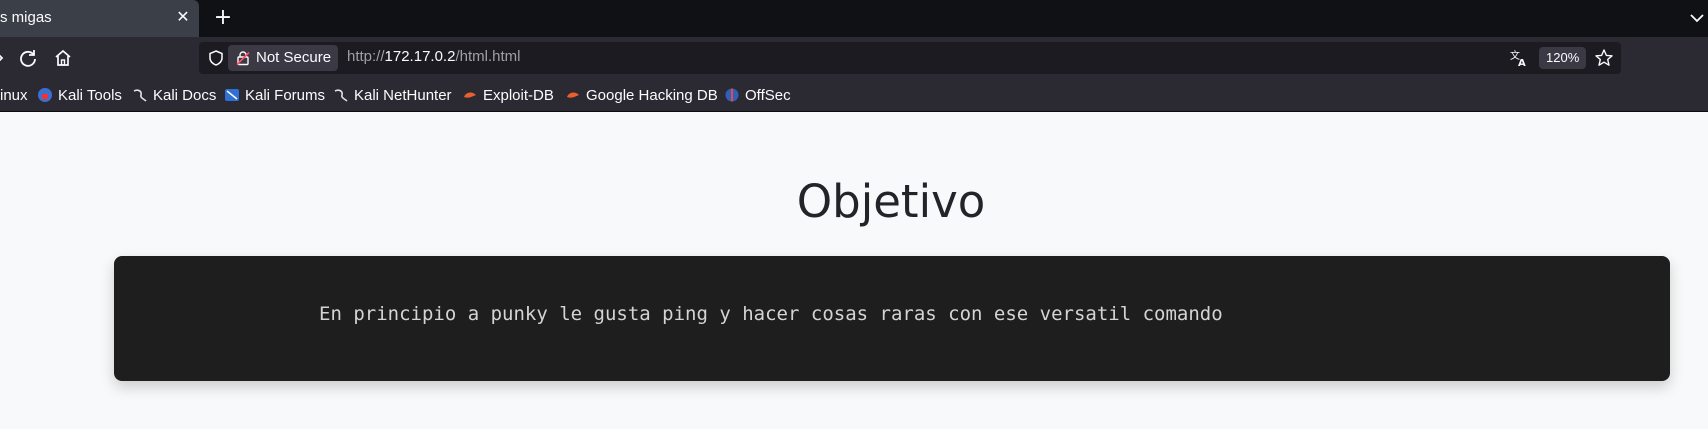  Describe the element at coordinates (243, 58) in the screenshot. I see `insecure-lock-icon` at that location.